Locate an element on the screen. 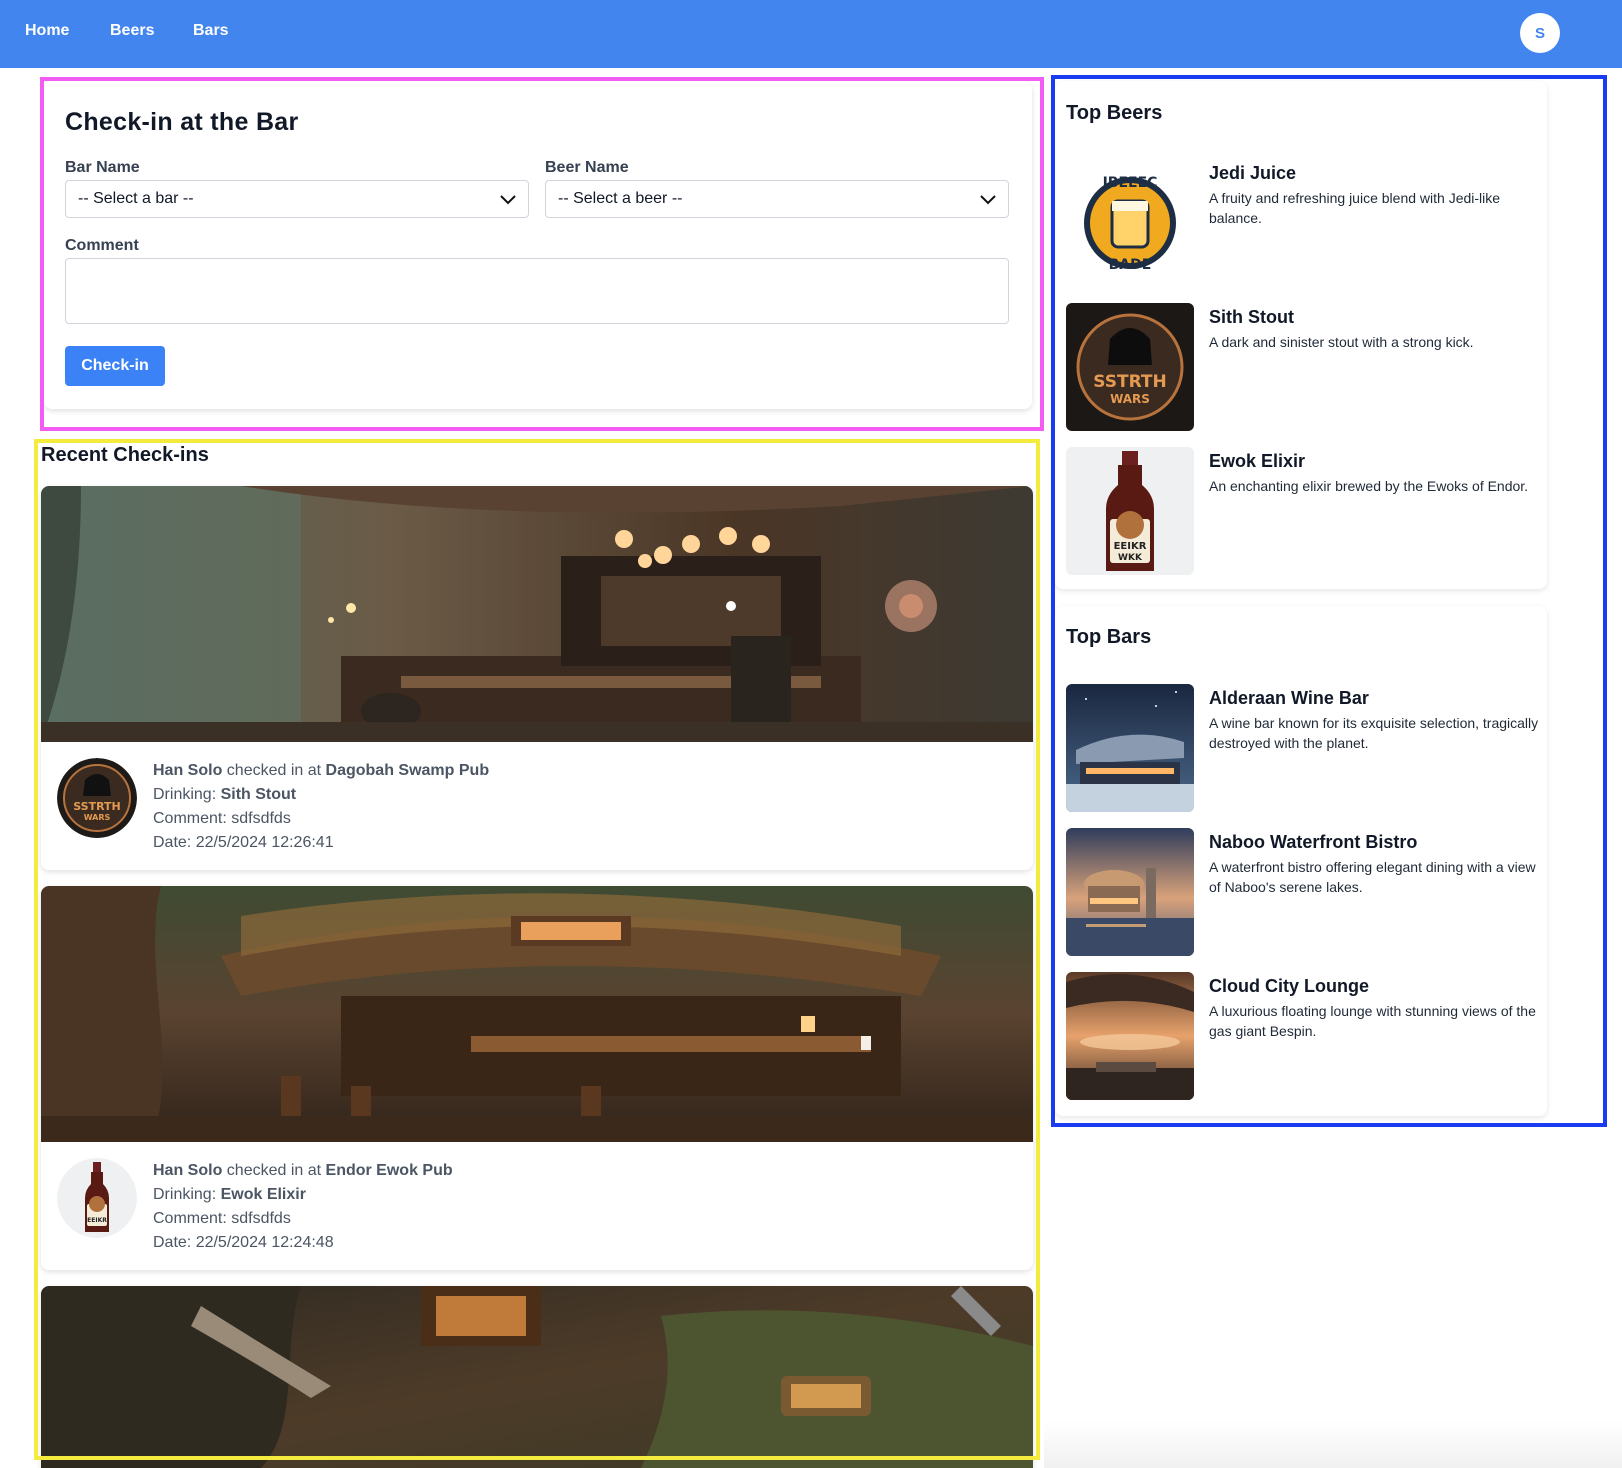 The width and height of the screenshot is (1622, 1468). top-beer-name: Ewok Elixir is located at coordinates (1257, 461).